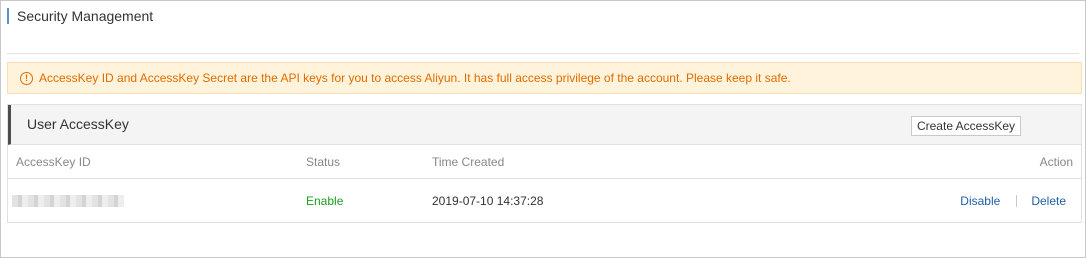 The image size is (1086, 258). I want to click on action-separator, so click(1017, 200).